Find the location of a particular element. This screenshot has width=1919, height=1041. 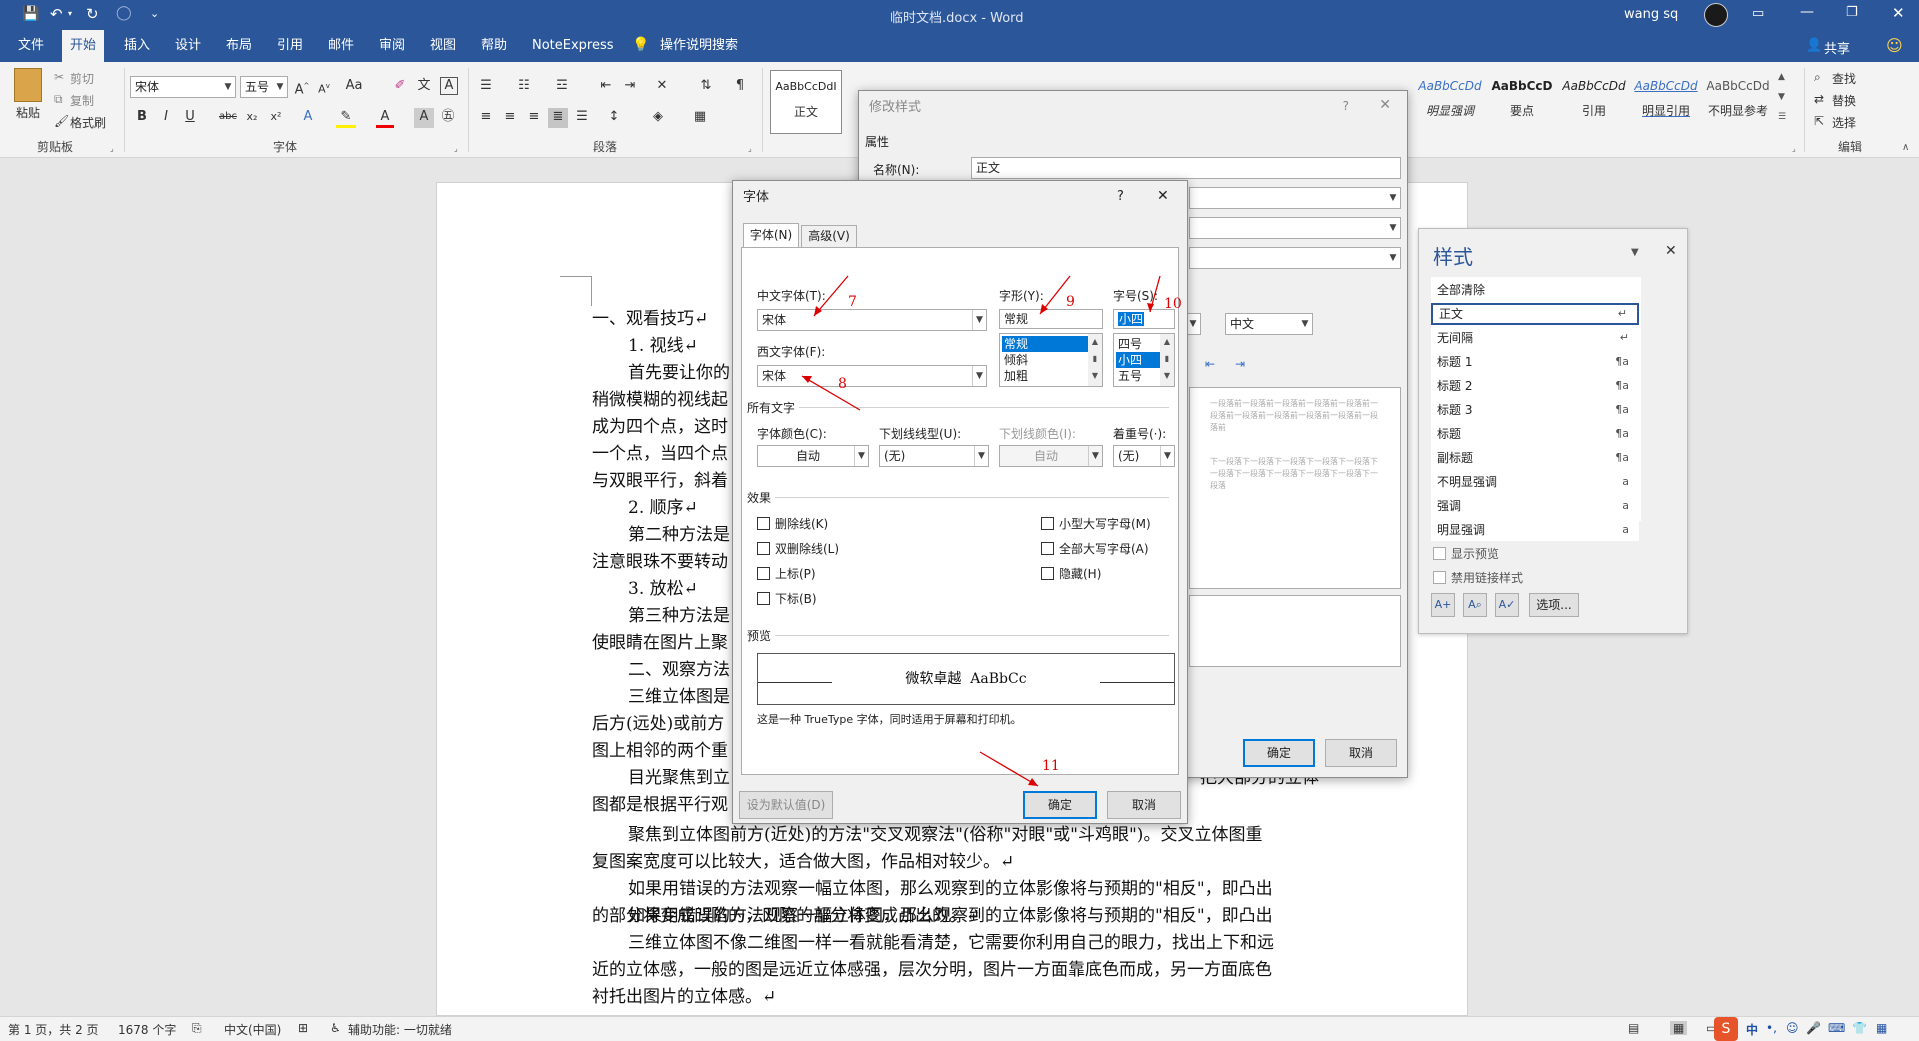

annotation-overlay is located at coordinates (981, 531).